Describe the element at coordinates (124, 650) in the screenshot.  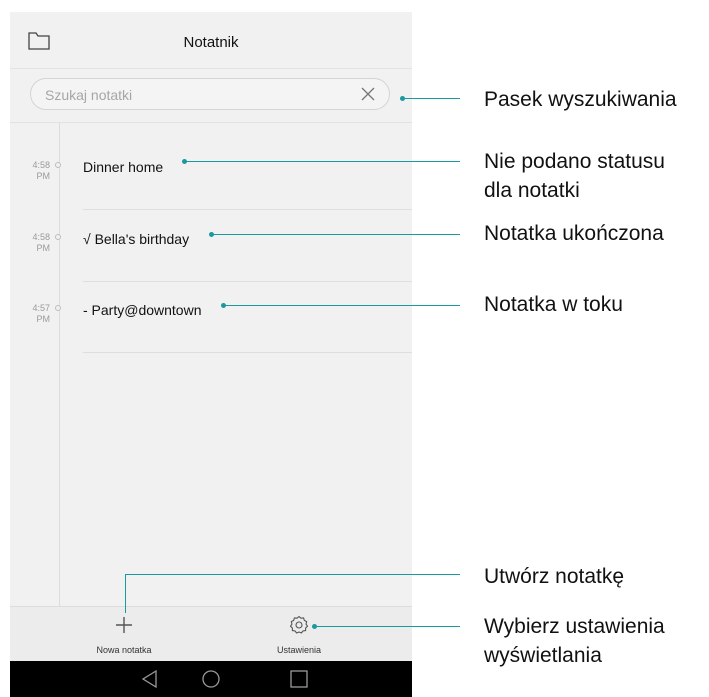
I see `new-note-label: Nowa notatka` at that location.